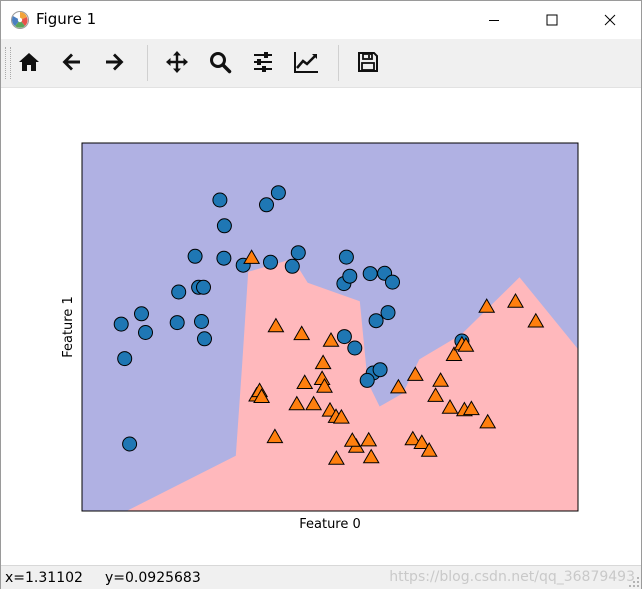 This screenshot has width=642, height=589. I want to click on minimize-button, so click(494, 20).